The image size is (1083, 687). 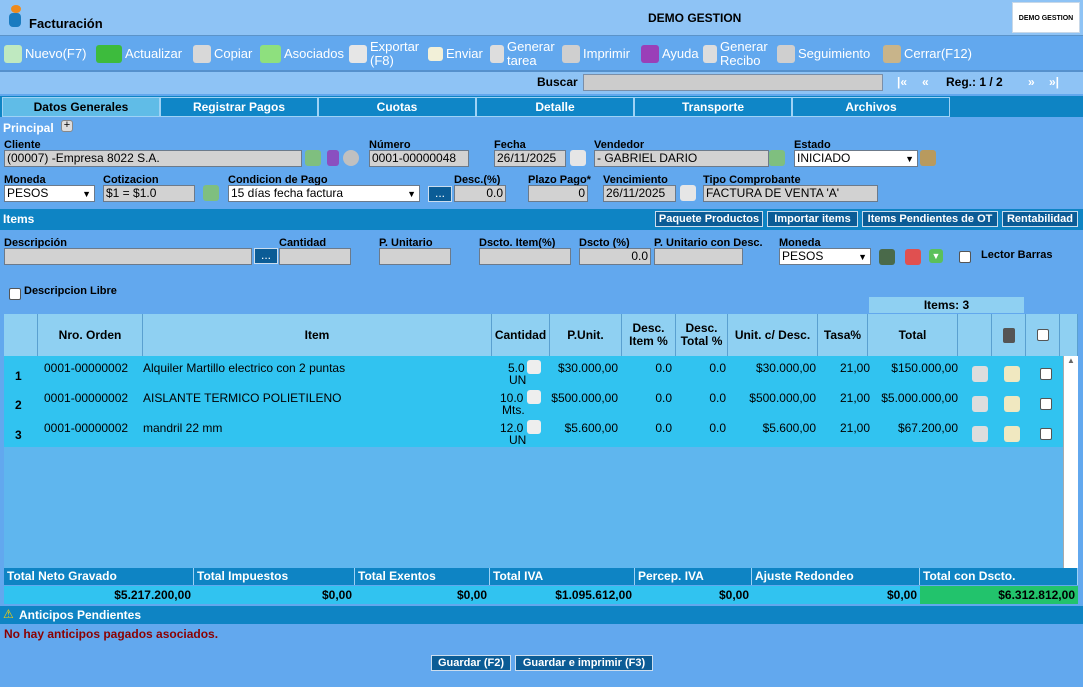 I want to click on next-page-button: », so click(x=1031, y=82).